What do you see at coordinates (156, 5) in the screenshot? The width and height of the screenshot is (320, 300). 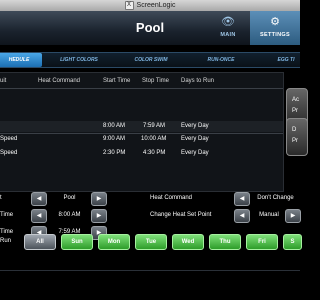 I see `window-title: ScreenLogic` at bounding box center [156, 5].